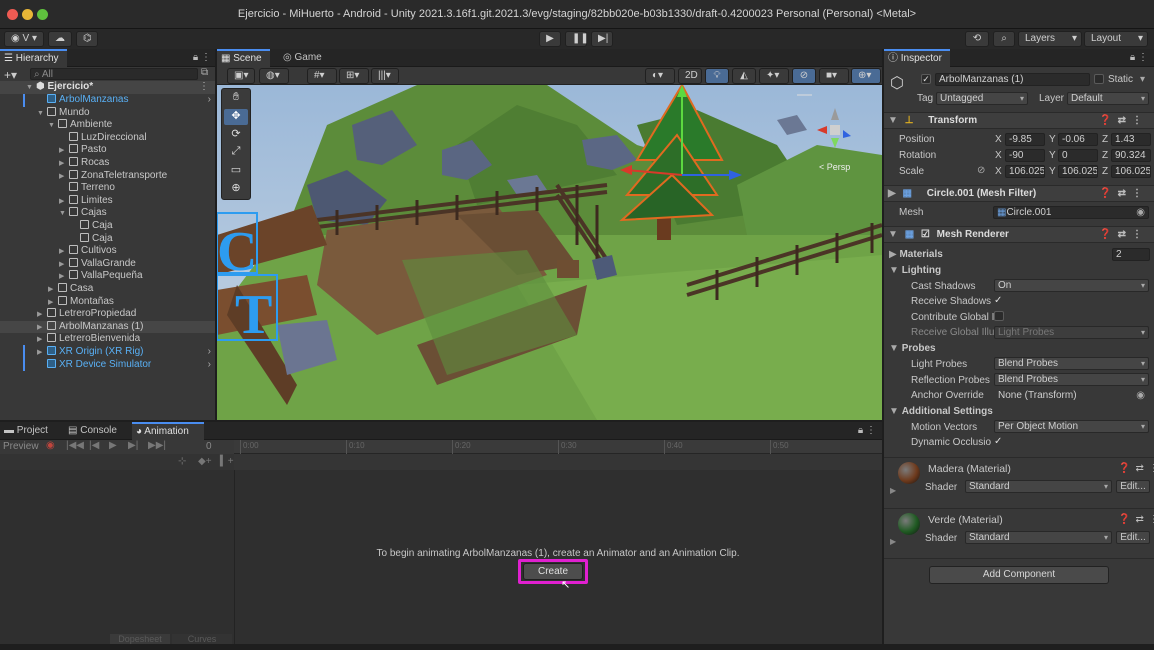 This screenshot has height=650, width=1154. Describe the element at coordinates (1019, 234) in the screenshot. I see `mesh-renderer-header: ▼ ▦ ☑ Mesh Renderer ❓⇄⋮` at that location.